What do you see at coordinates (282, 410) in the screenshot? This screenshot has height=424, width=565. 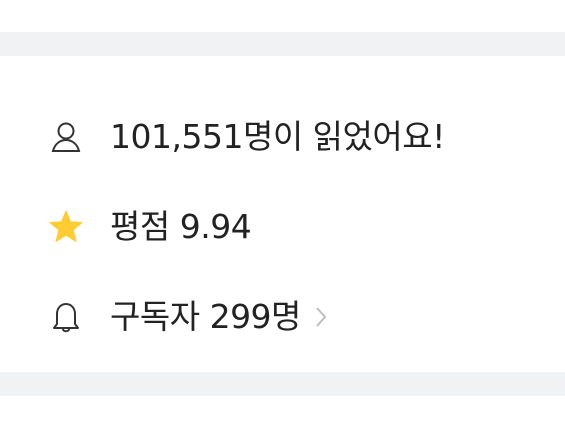 I see `bottom-spacer` at bounding box center [282, 410].